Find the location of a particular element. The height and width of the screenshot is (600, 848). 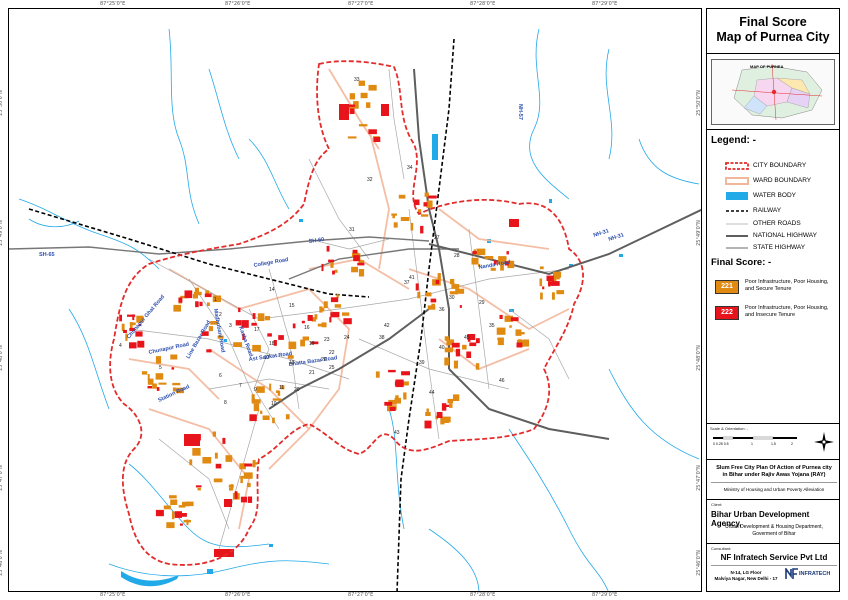

legend-railway: RAILWAY is located at coordinates (781, 211).